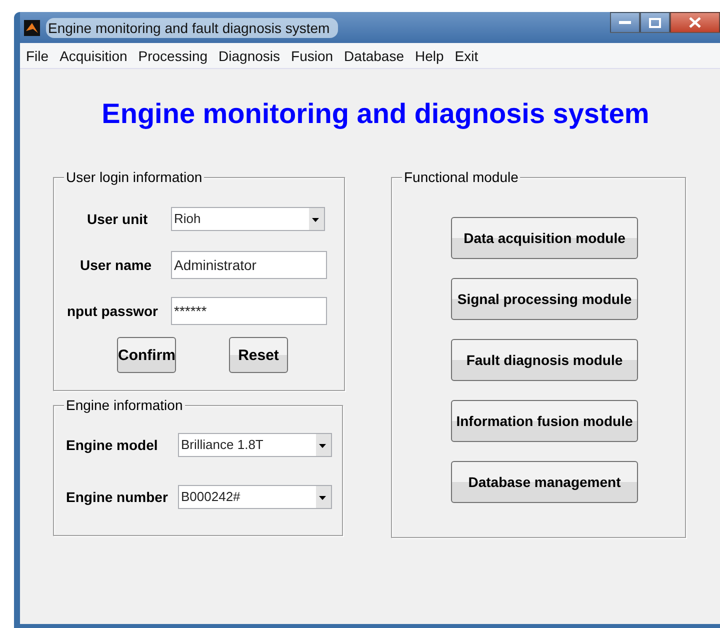 This screenshot has height=628, width=720. What do you see at coordinates (249, 265) in the screenshot?
I see `input-field: Administrator` at bounding box center [249, 265].